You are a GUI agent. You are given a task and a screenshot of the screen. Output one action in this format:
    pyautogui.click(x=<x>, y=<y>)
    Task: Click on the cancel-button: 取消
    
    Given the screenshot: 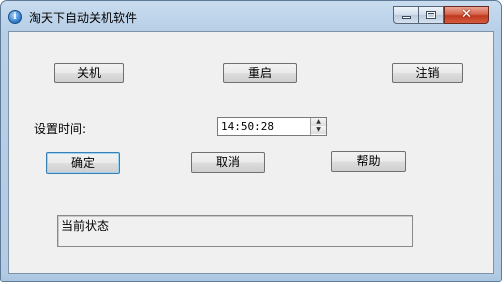 What is the action you would take?
    pyautogui.click(x=228, y=162)
    